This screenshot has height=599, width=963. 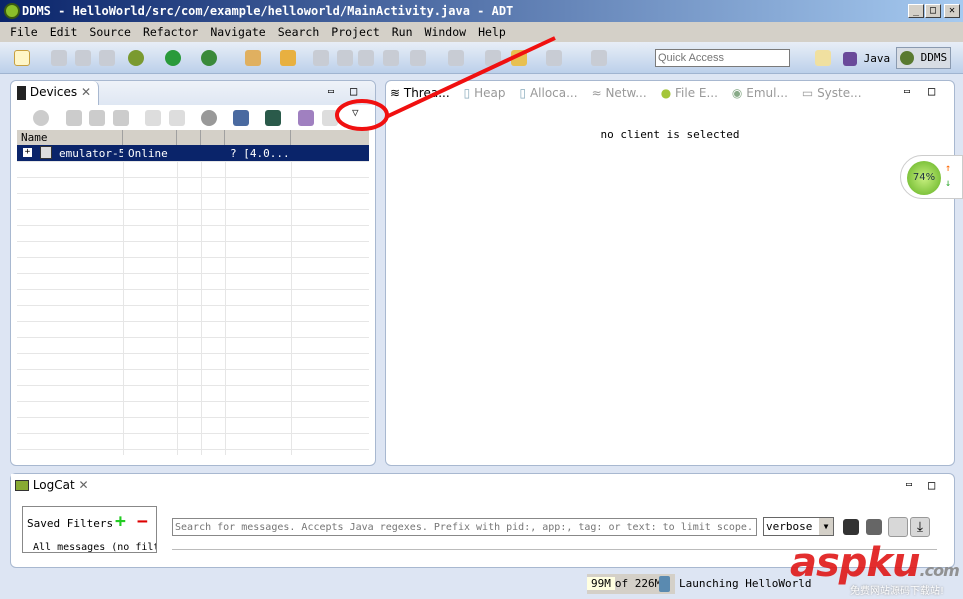 I want to click on watermark-subtitle: 免费网站源码下载站!, so click(x=897, y=591).